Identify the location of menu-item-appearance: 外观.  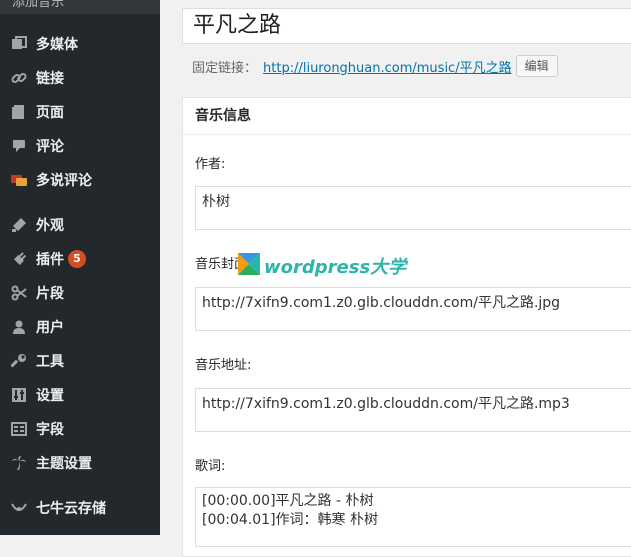
(80, 225).